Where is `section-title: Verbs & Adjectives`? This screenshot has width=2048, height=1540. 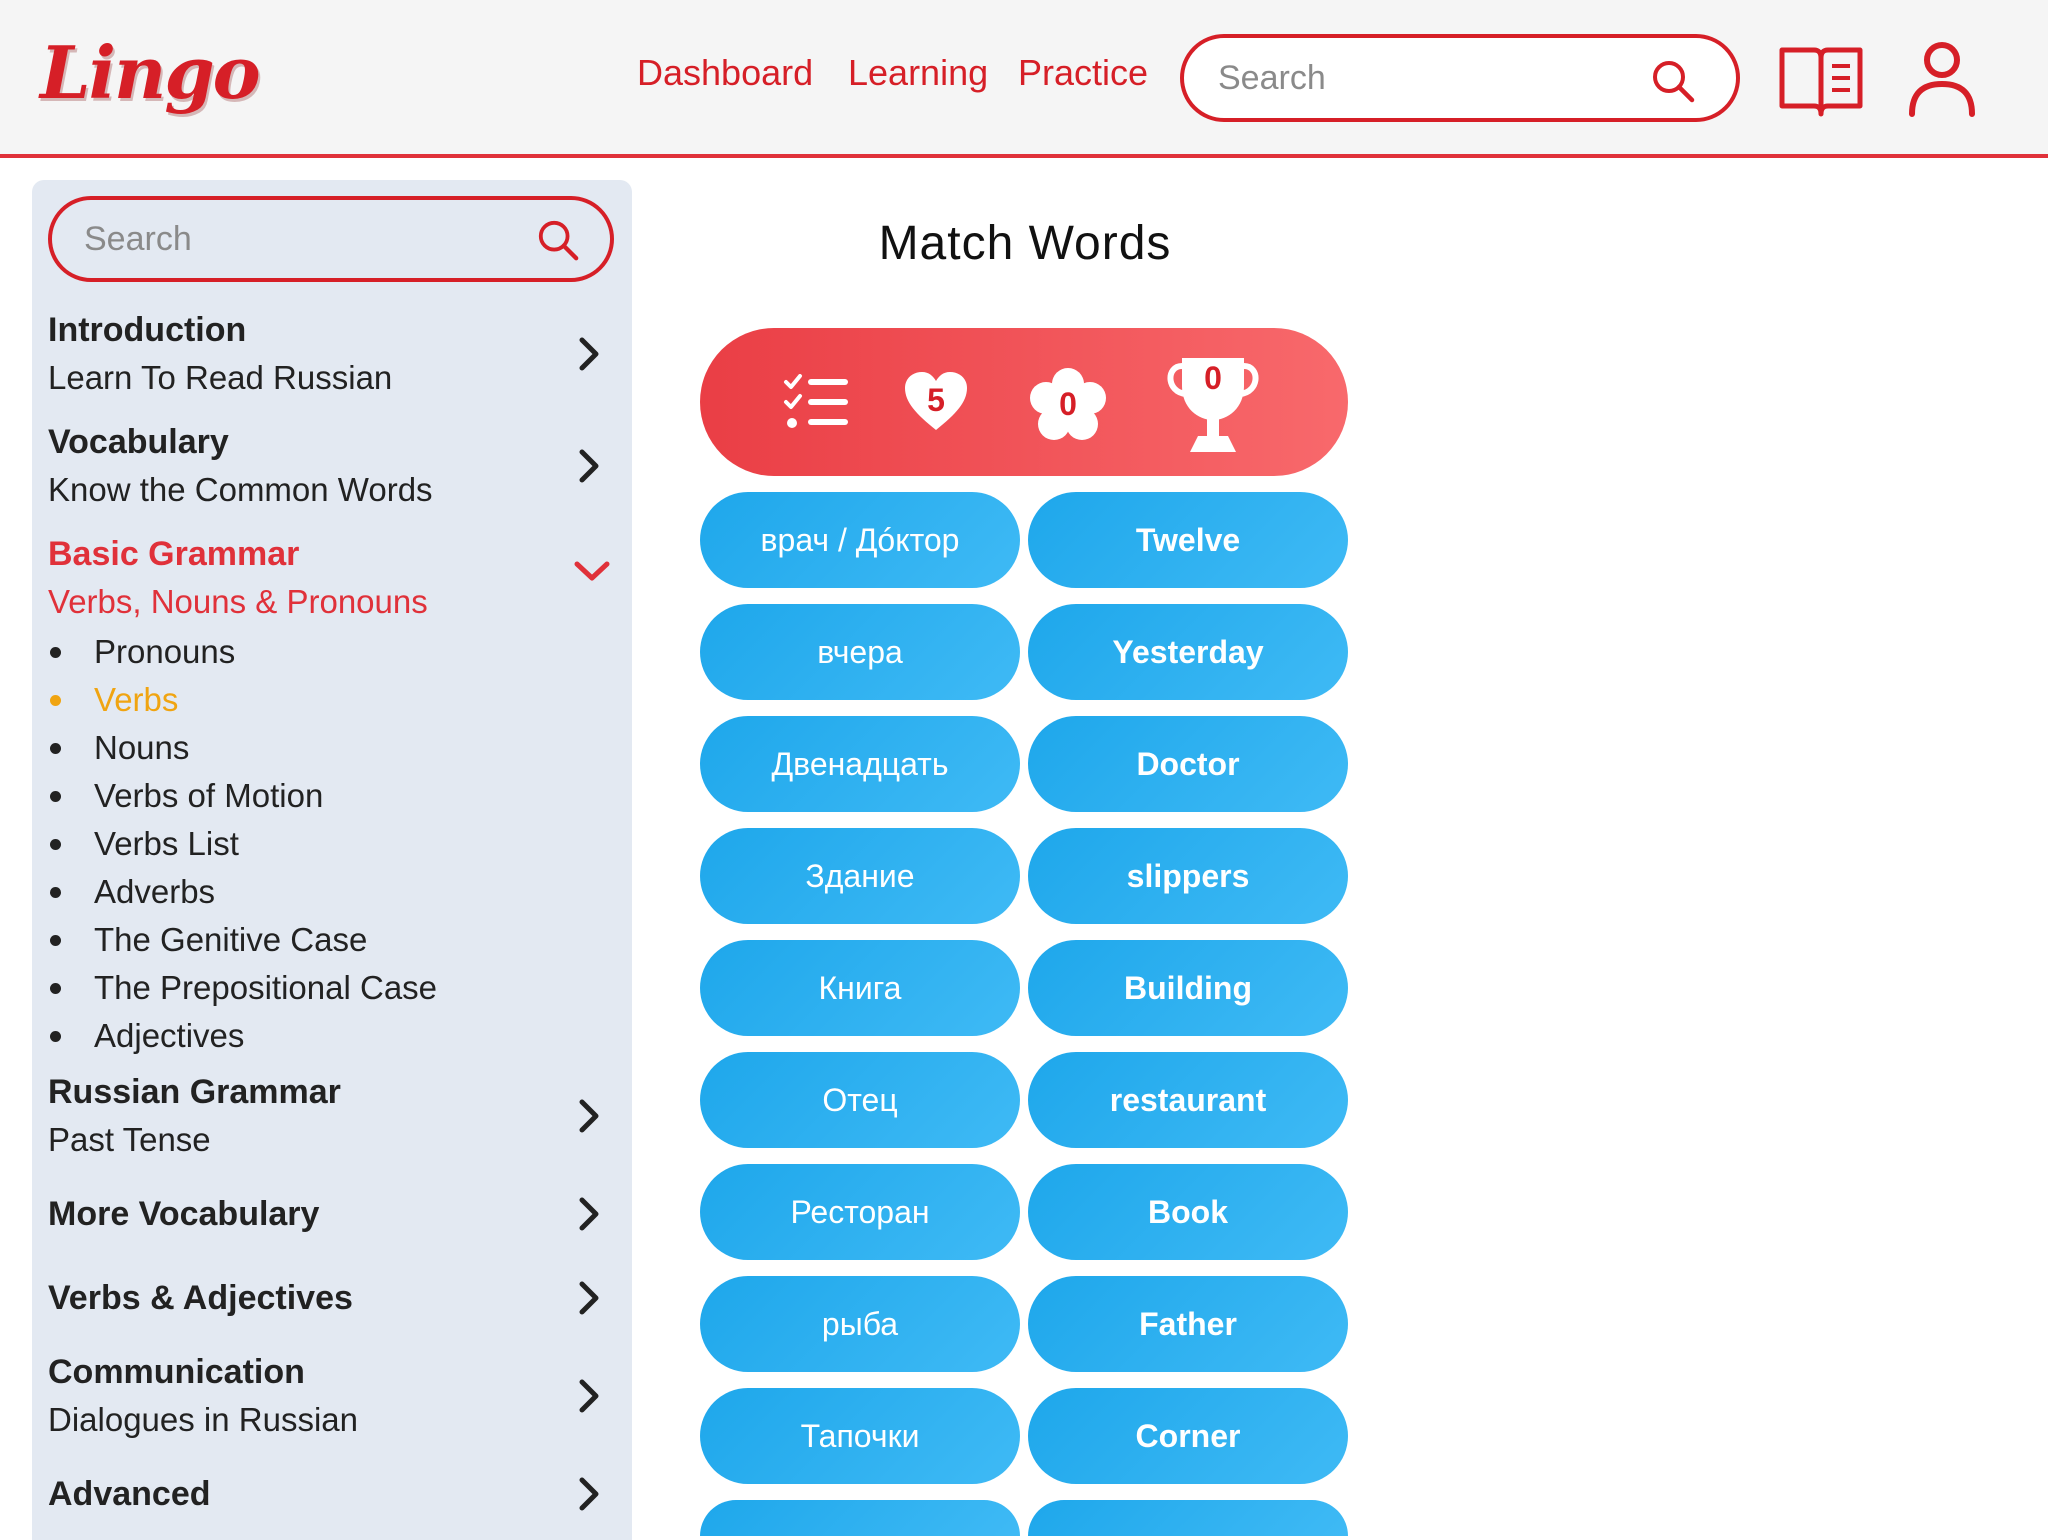
section-title: Verbs & Adjectives is located at coordinates (200, 1298).